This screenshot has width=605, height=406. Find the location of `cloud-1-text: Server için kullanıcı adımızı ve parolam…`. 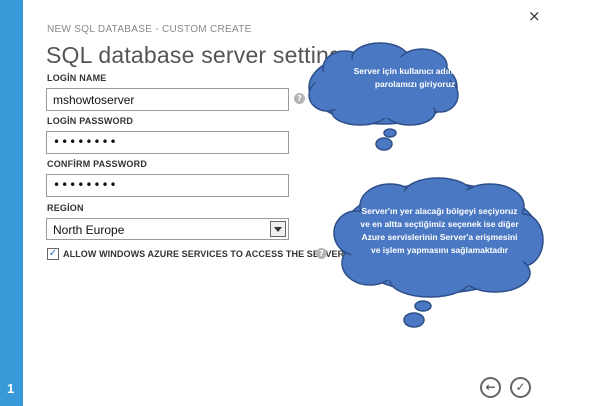

cloud-1-text: Server için kullanıcı adımızı ve parolam… is located at coordinates (415, 77).